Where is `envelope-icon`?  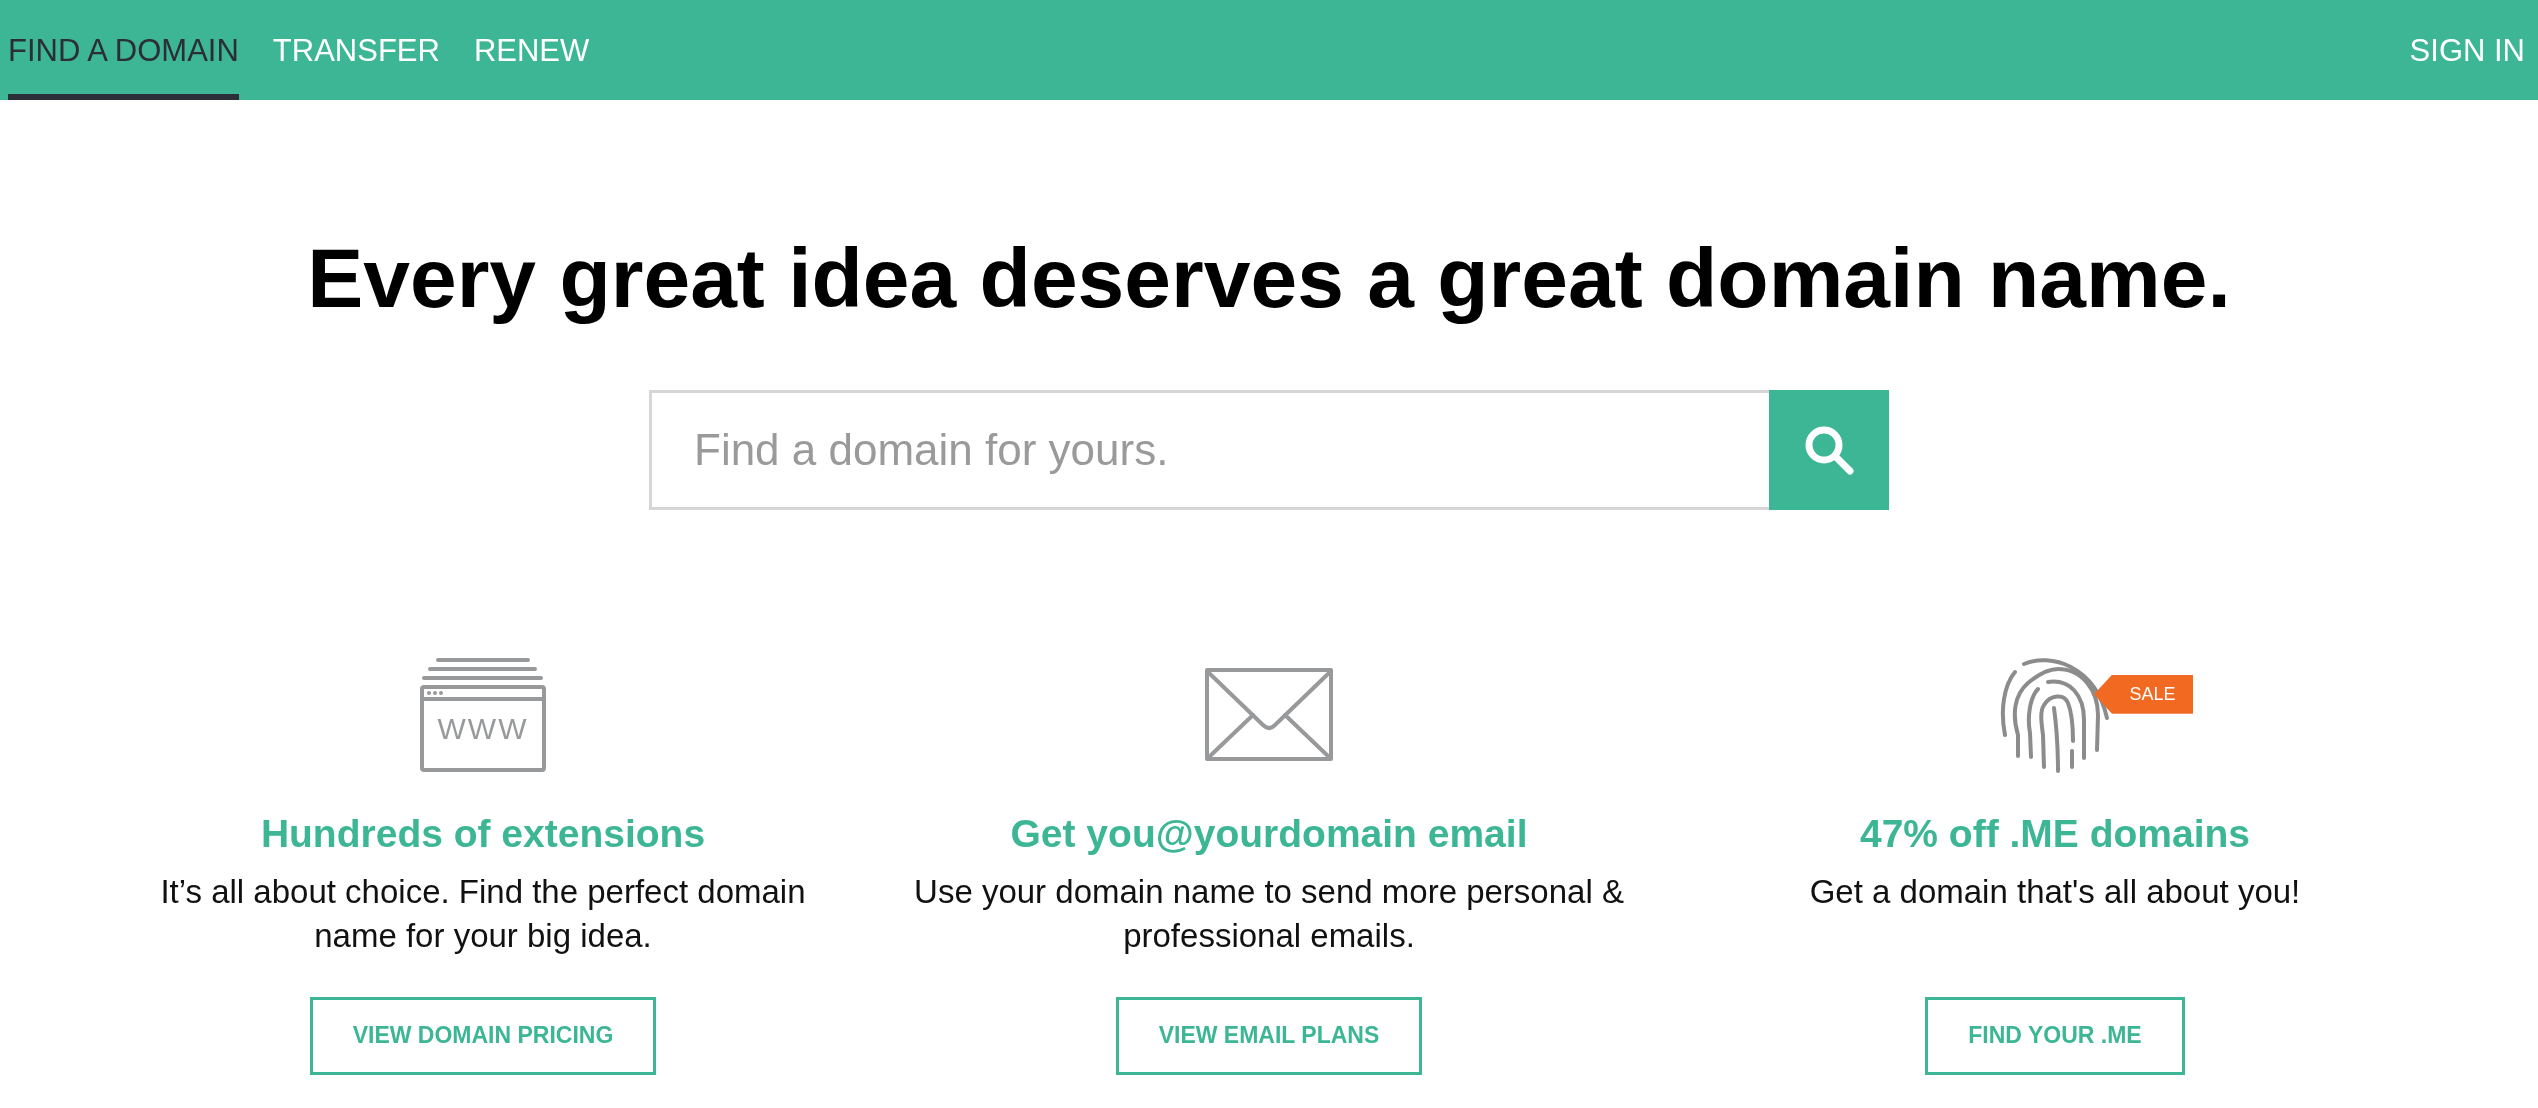 envelope-icon is located at coordinates (1269, 715).